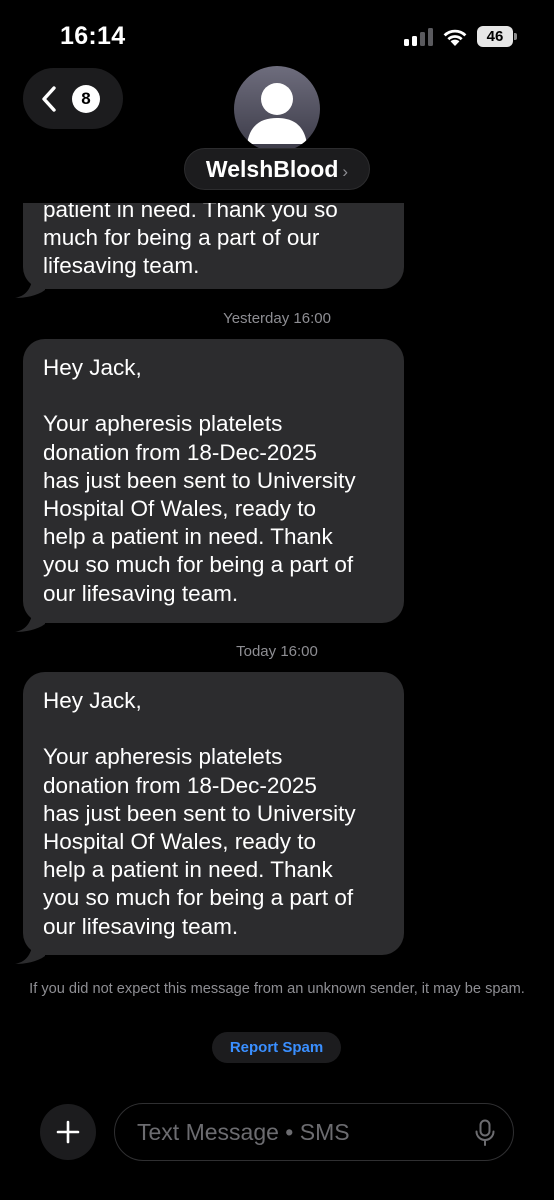 This screenshot has width=554, height=1200. What do you see at coordinates (485, 1133) in the screenshot?
I see `microphone-icon` at bounding box center [485, 1133].